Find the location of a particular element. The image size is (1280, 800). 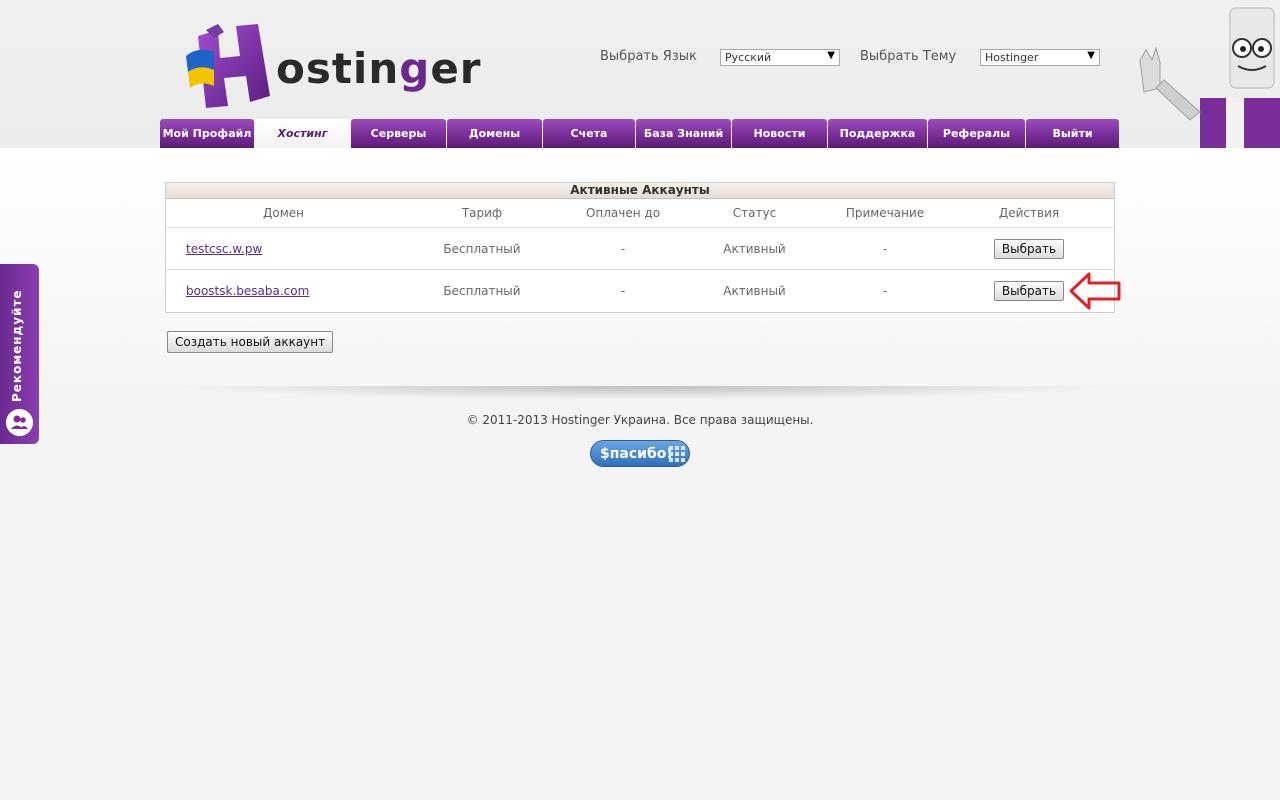

tab-domains: Домены is located at coordinates (494, 133).